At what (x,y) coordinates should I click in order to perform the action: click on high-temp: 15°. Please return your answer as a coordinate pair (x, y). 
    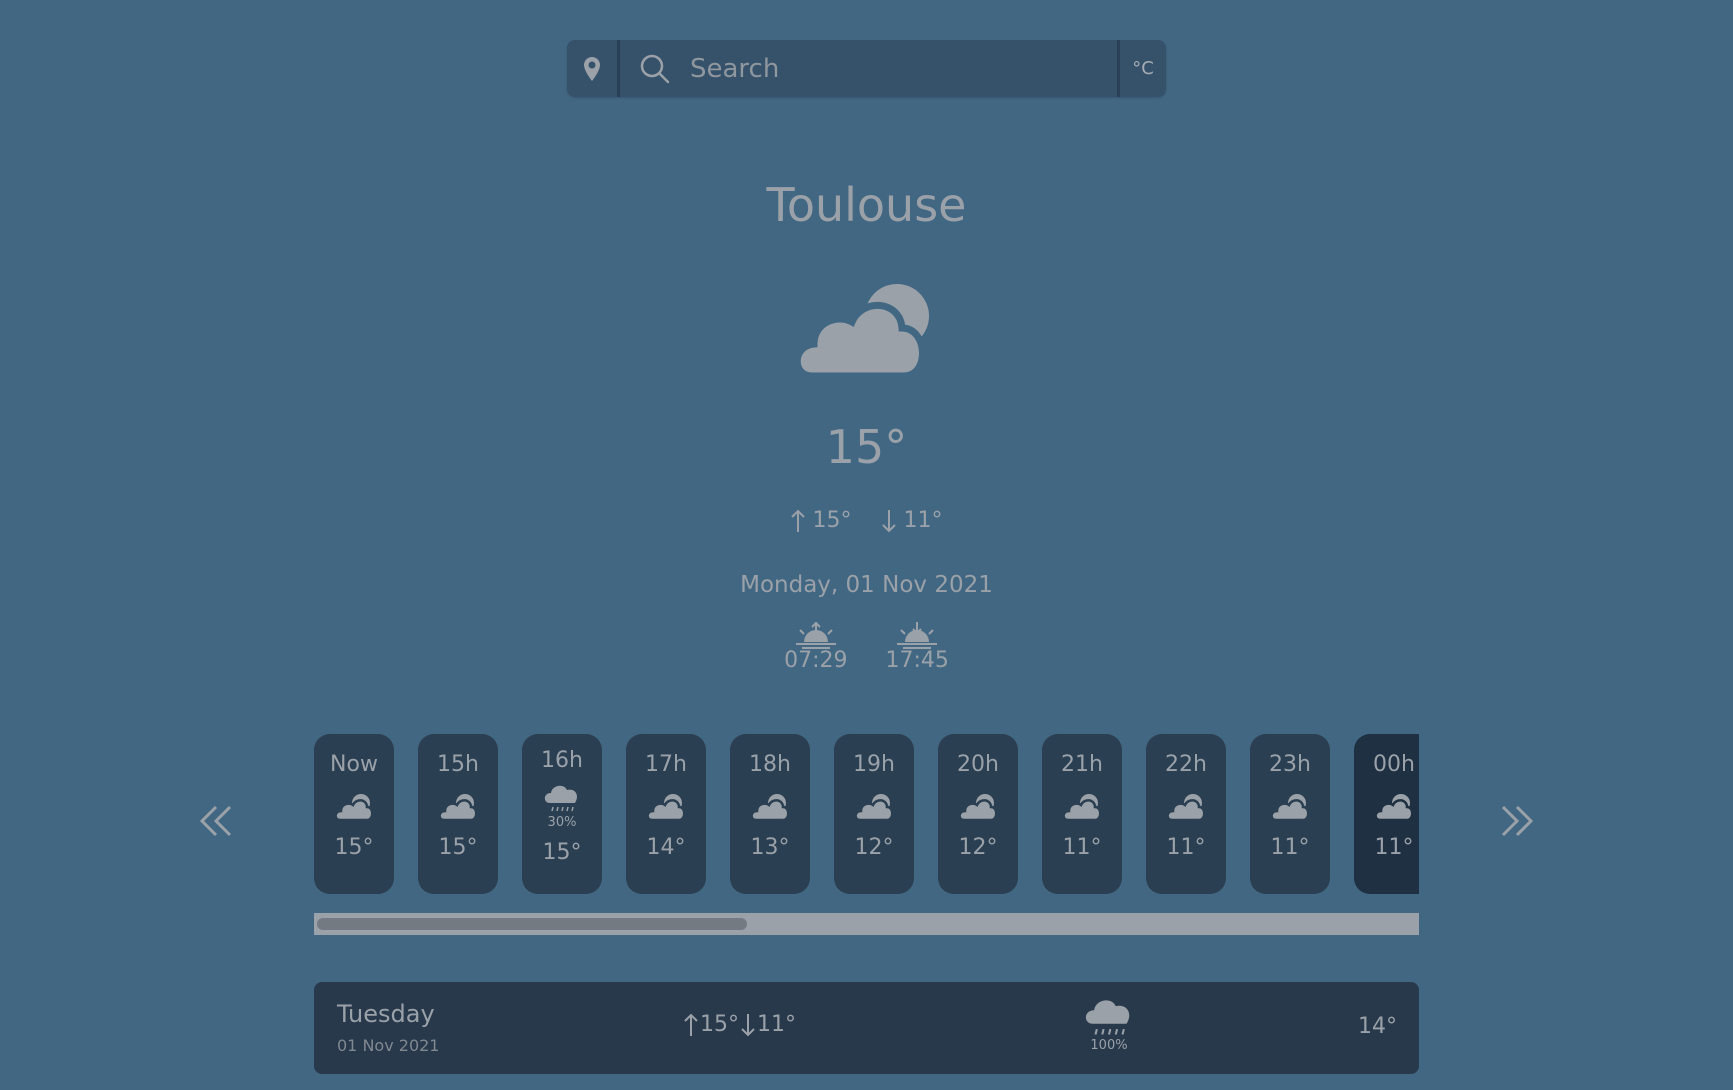
    Looking at the image, I should click on (821, 520).